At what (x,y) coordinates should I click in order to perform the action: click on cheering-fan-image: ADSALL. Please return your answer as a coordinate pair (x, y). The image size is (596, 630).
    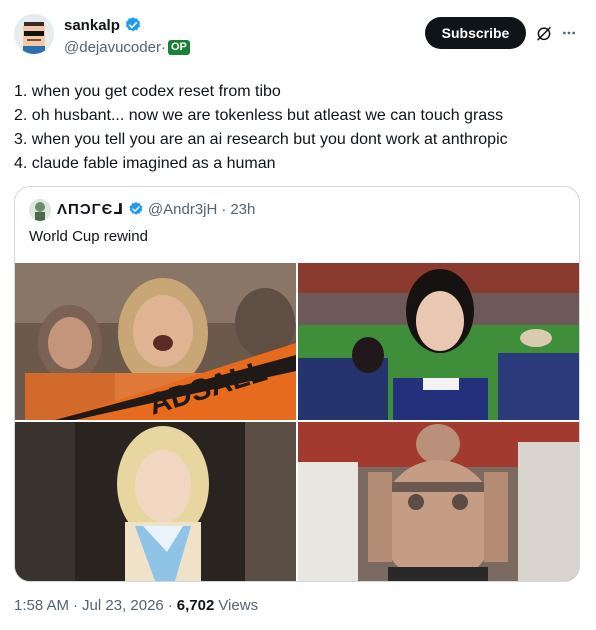
    Looking at the image, I should click on (155, 341).